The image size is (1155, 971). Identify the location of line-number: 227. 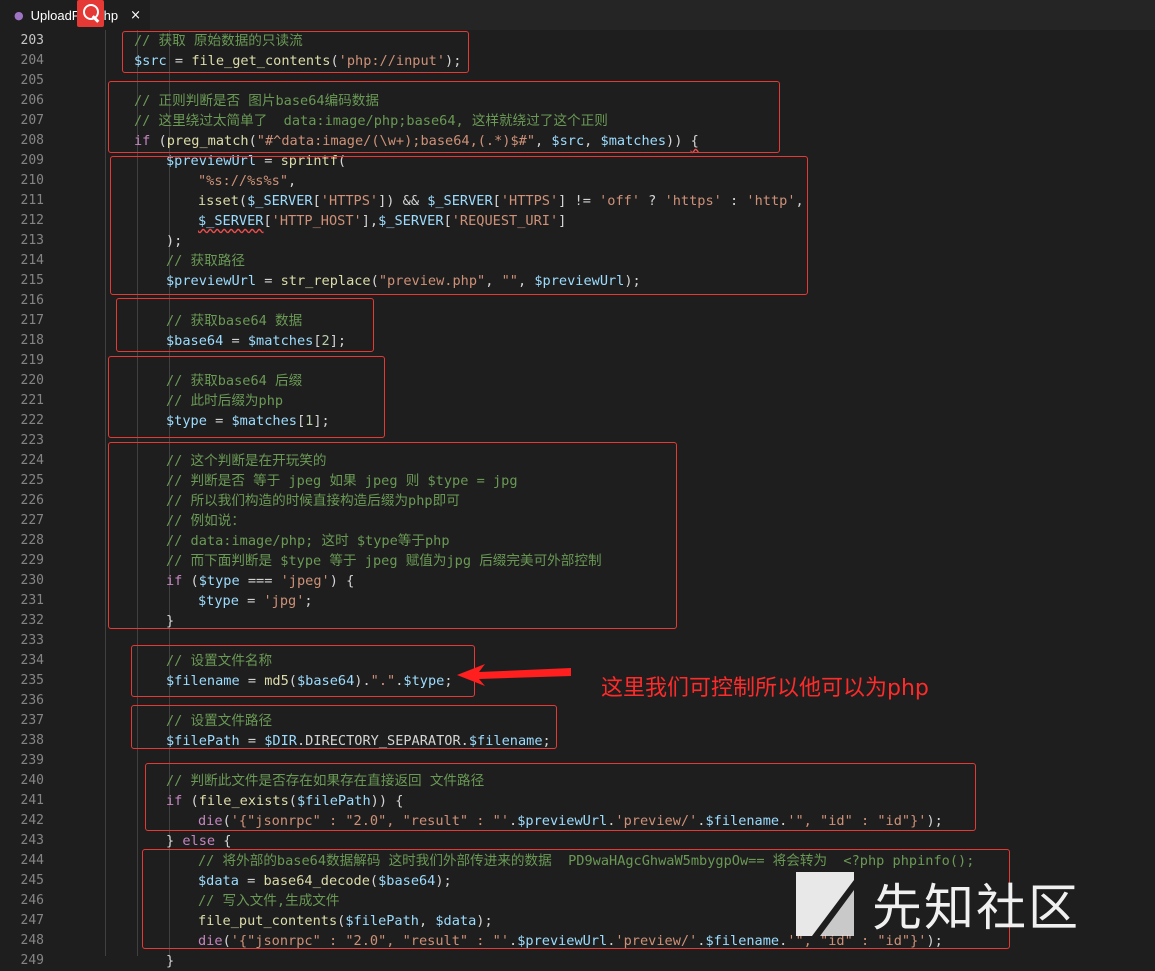
(32, 520).